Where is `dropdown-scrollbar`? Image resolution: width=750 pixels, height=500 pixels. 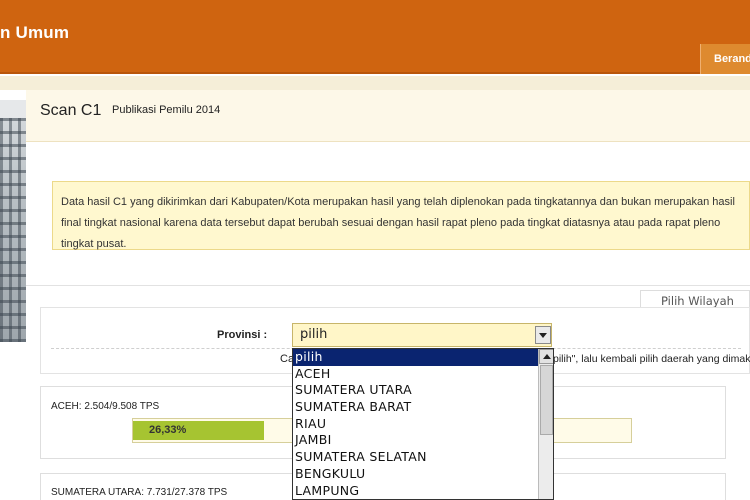 dropdown-scrollbar is located at coordinates (545, 424).